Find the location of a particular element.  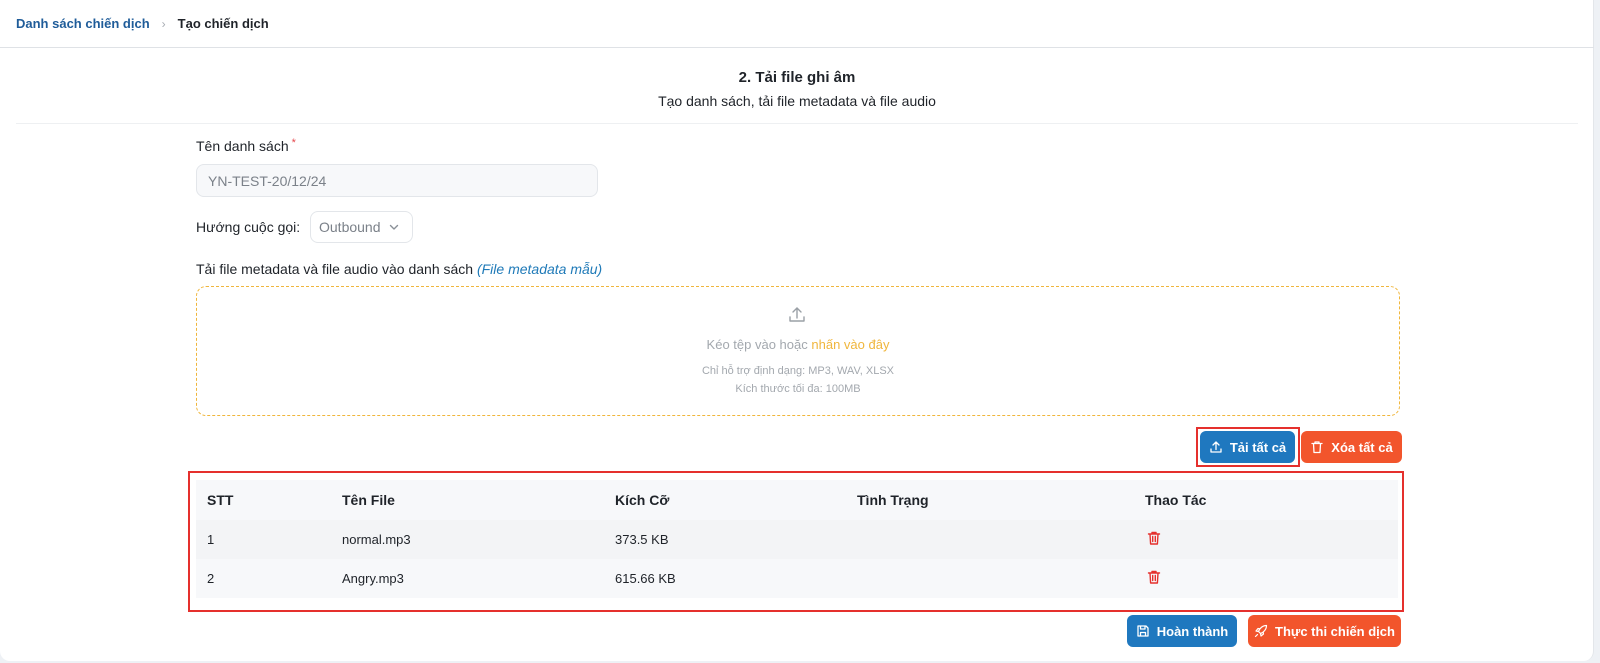

row-stt: 2 is located at coordinates (211, 578).